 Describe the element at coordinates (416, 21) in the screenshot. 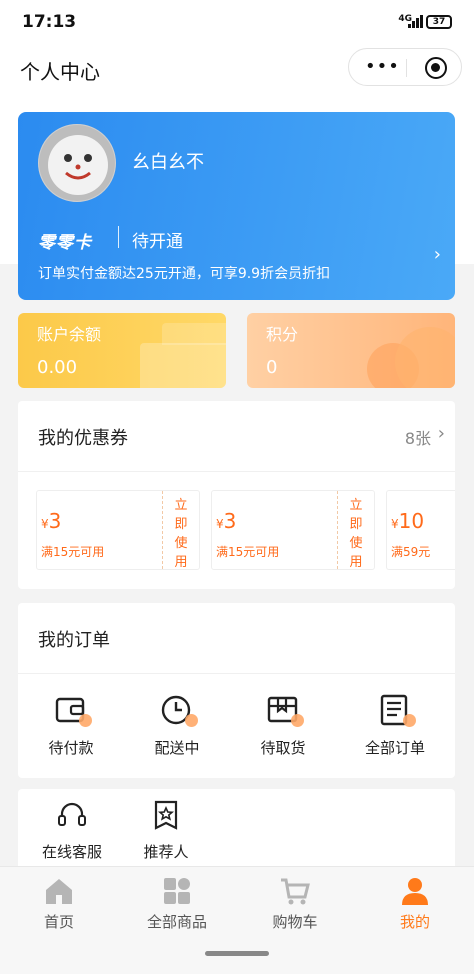

I see `signal-icon` at that location.